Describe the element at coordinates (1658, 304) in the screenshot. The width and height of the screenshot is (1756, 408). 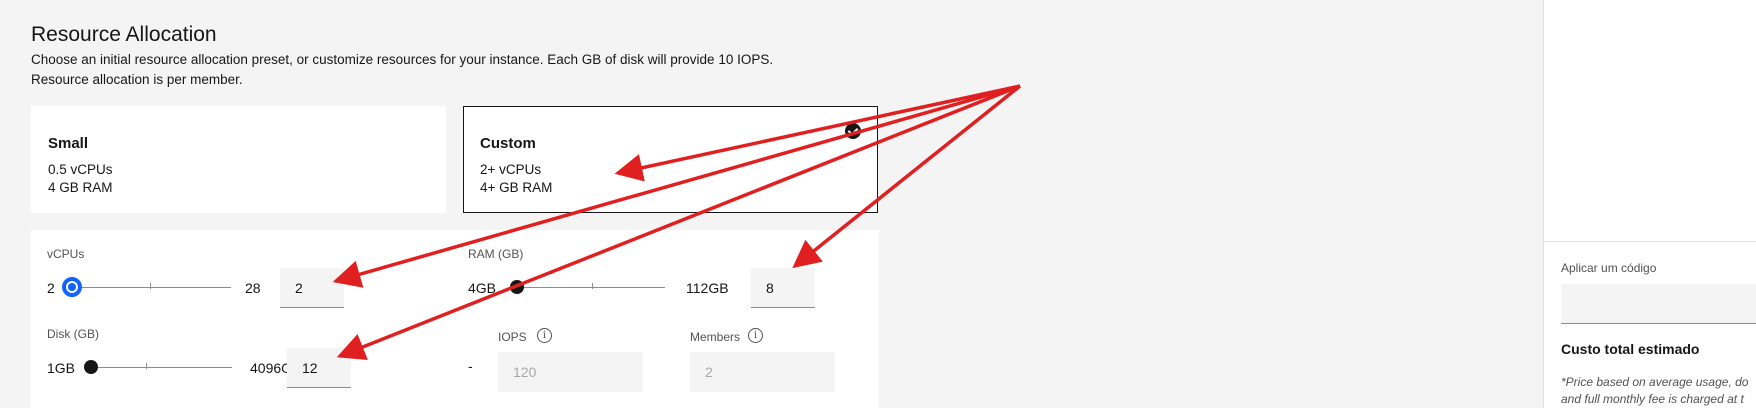
I see `apply-code-input` at that location.